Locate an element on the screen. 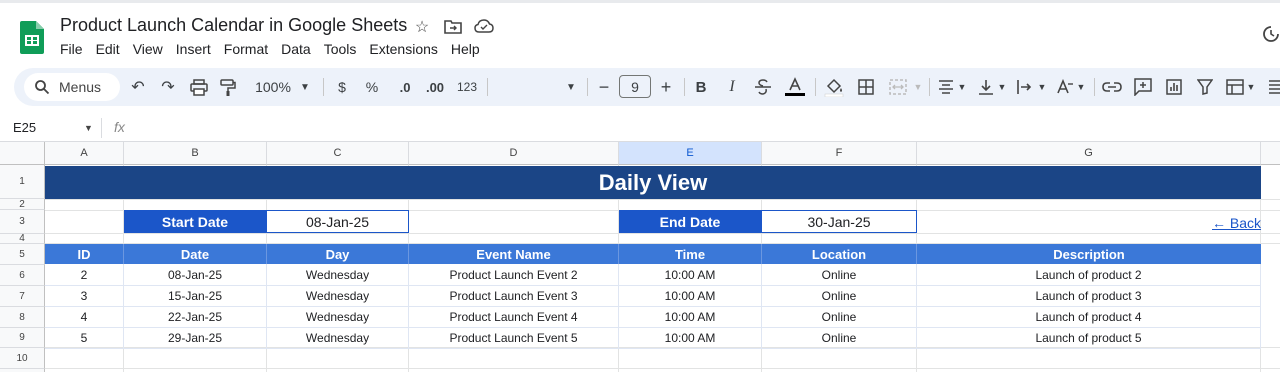 This screenshot has width=1280, height=372. row-header-6: 6 is located at coordinates (22, 275).